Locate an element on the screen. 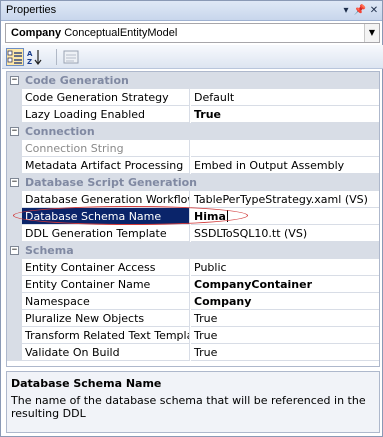 This screenshot has height=437, width=383. property-row: Entity Container Name CompanyContainer is located at coordinates (193, 284).